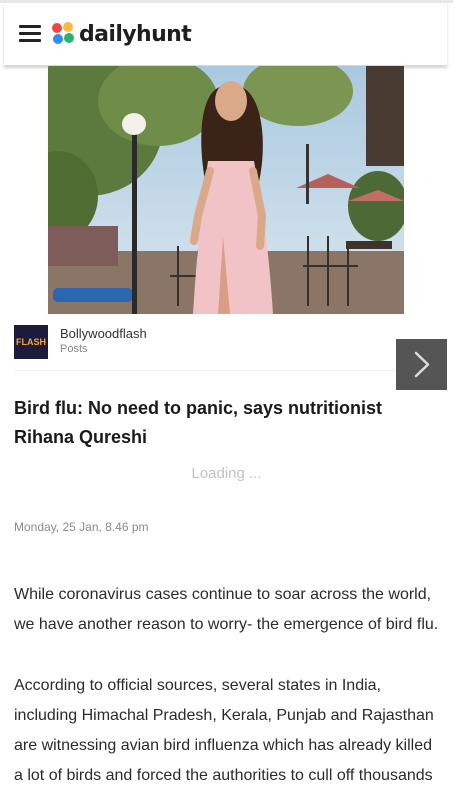 This screenshot has width=453, height=798. What do you see at coordinates (225, 34) in the screenshot?
I see `app-header: dailyhunt` at bounding box center [225, 34].